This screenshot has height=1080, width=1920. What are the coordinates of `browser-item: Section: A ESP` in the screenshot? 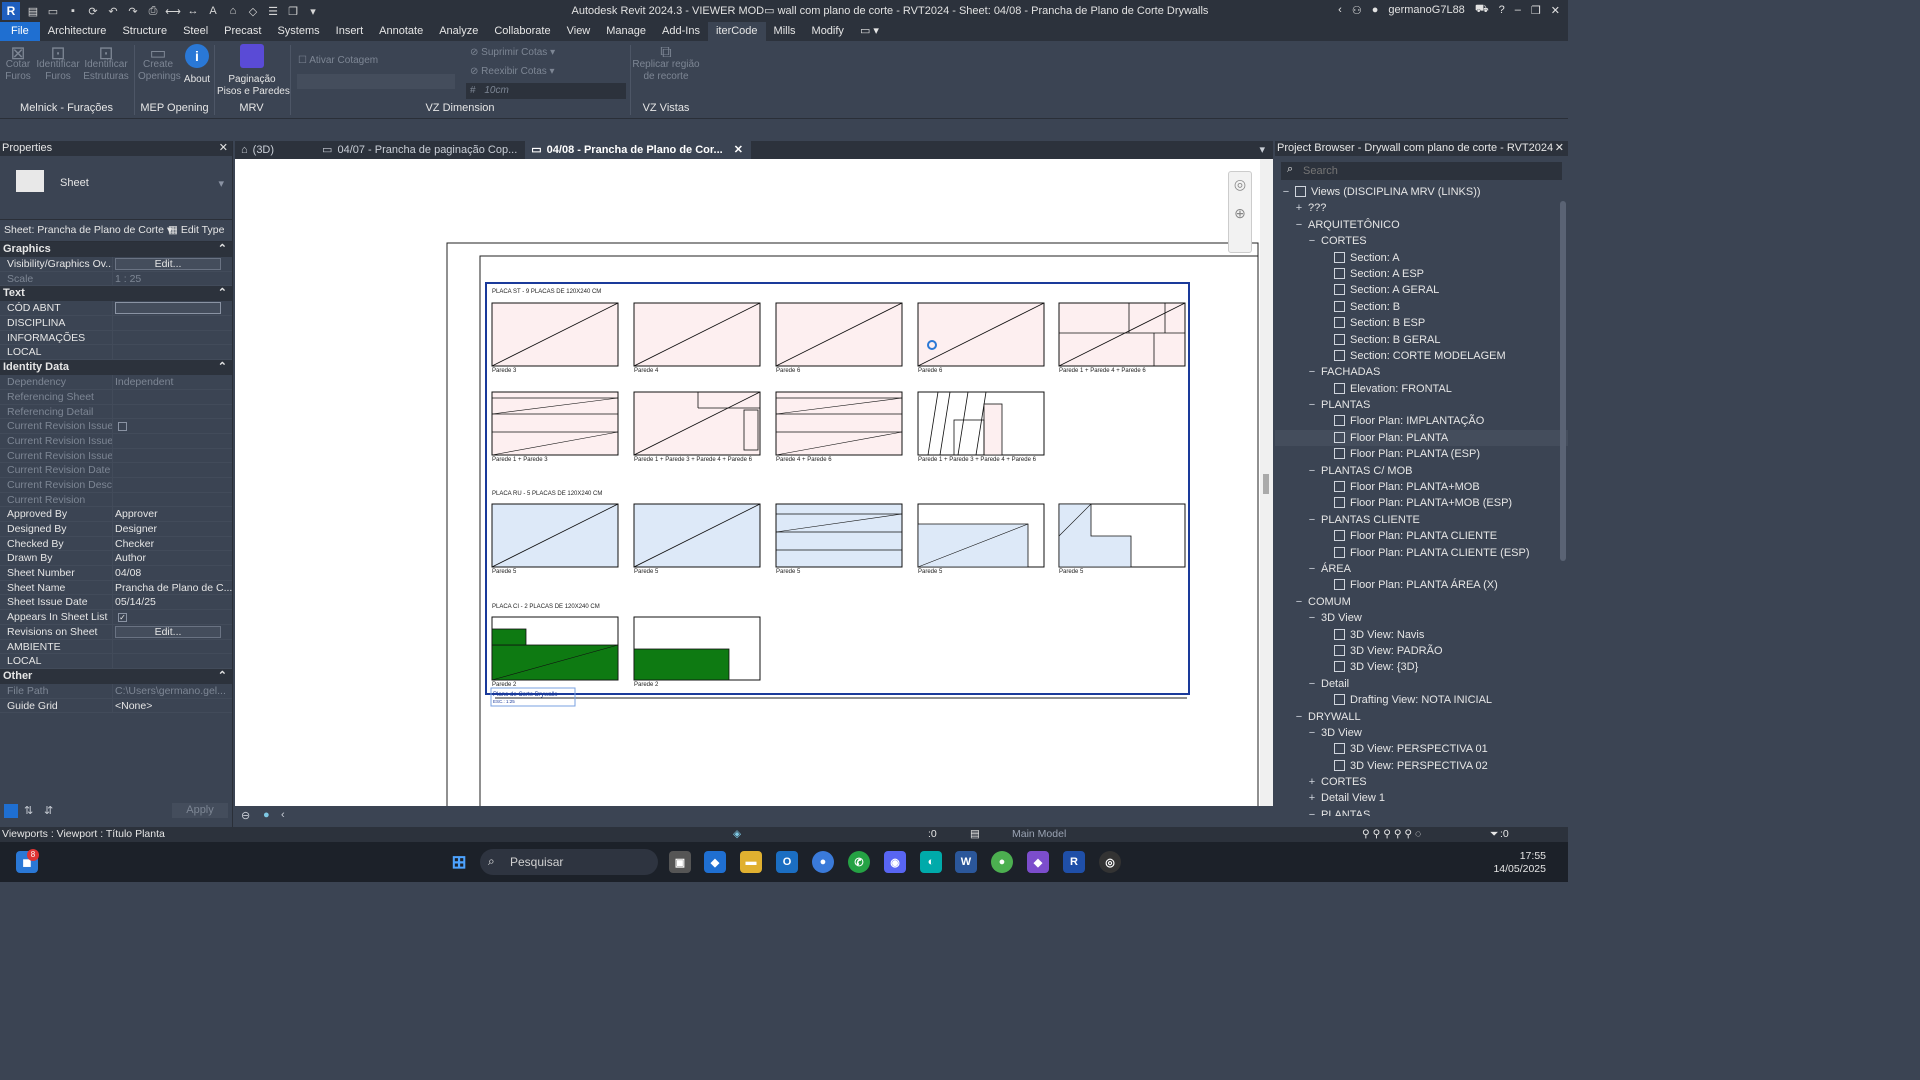 It's located at (1421, 274).